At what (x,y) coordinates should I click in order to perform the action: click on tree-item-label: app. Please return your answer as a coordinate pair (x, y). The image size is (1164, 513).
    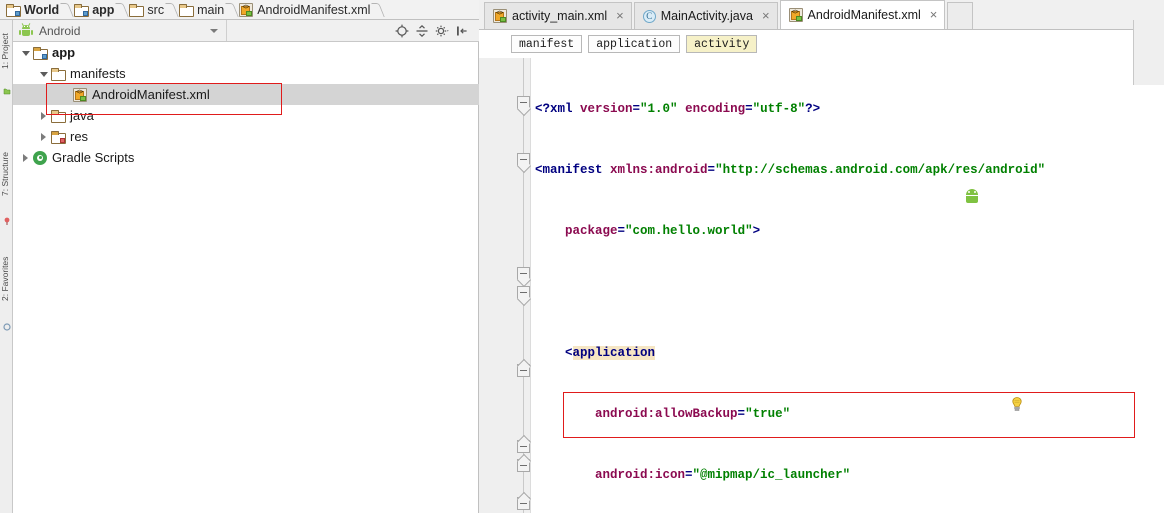
    Looking at the image, I should click on (64, 52).